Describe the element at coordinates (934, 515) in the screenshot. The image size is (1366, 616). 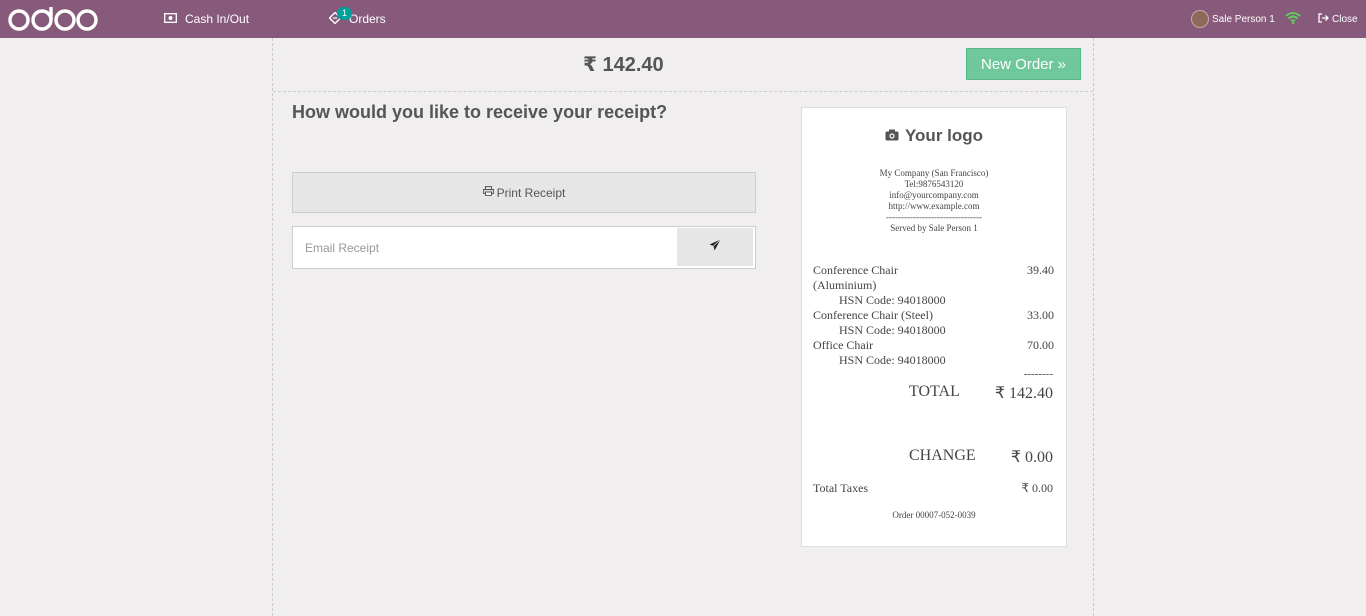
I see `receipt-order-ref: Order 00007-052-0039` at that location.